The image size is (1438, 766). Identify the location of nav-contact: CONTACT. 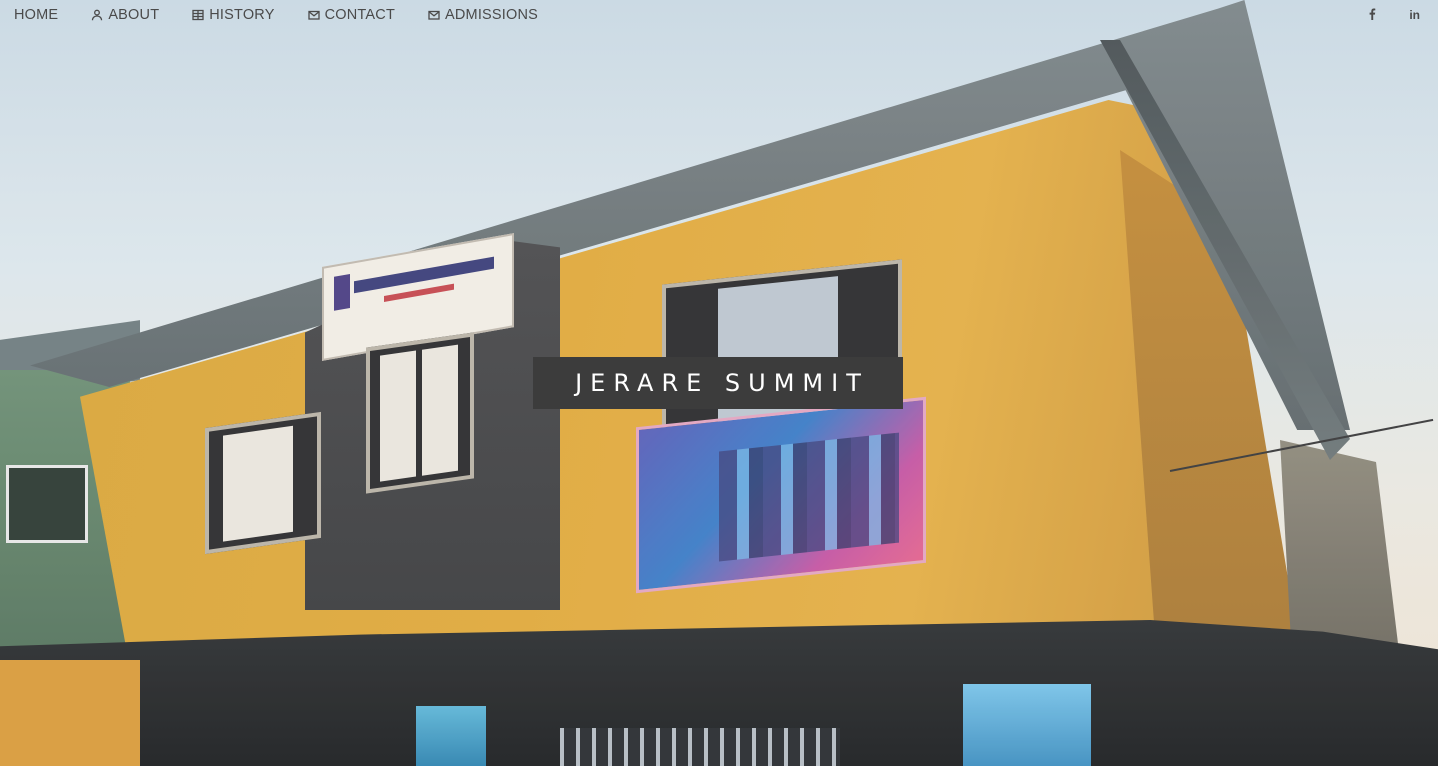
(351, 15).